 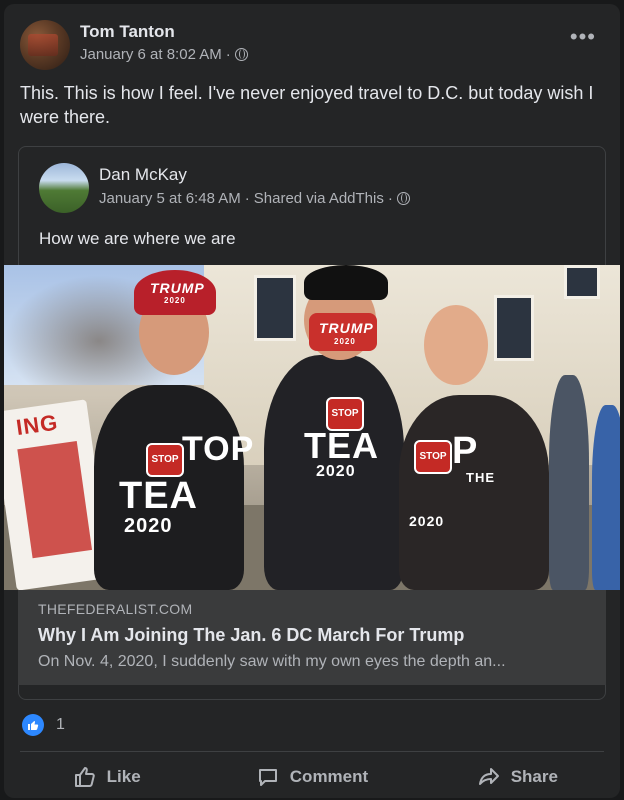 I want to click on shared-author-name: Dan McKay, so click(x=143, y=175).